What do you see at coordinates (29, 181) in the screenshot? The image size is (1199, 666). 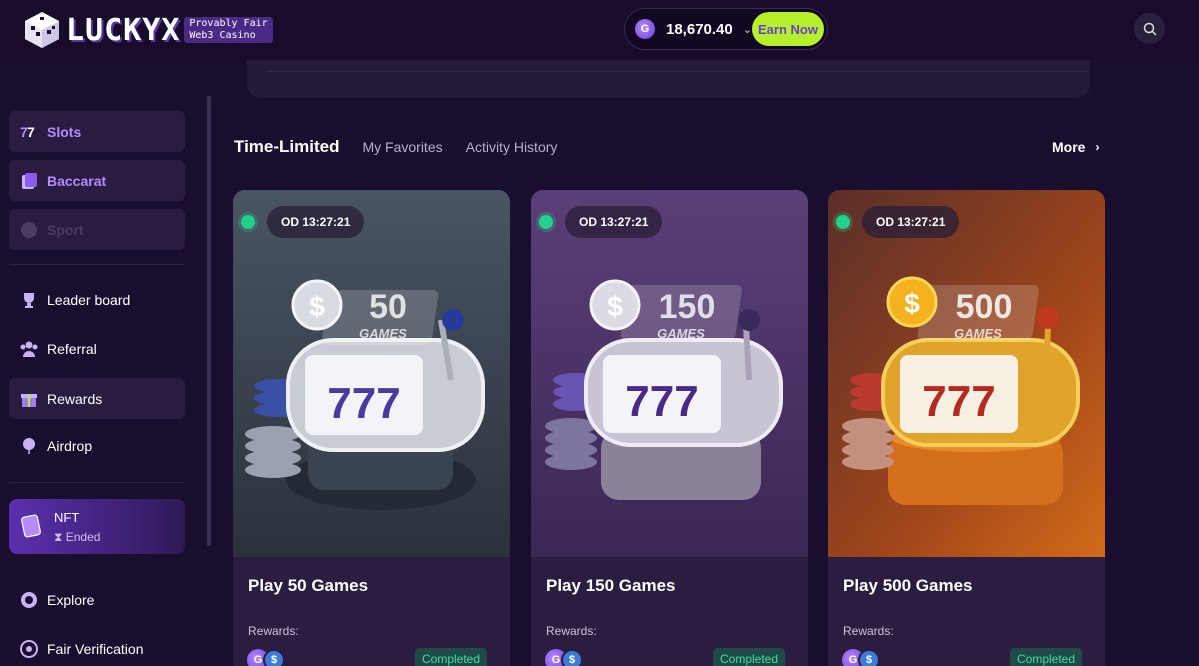 I see `cards-icon` at bounding box center [29, 181].